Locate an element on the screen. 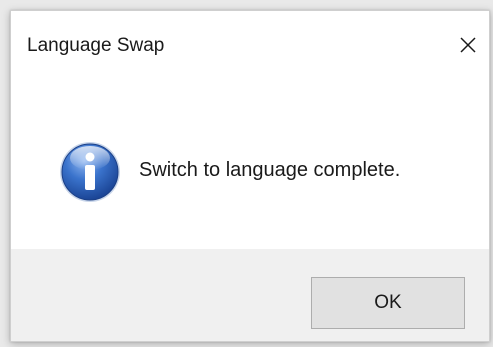 The width and height of the screenshot is (493, 347). close-button is located at coordinates (468, 45).